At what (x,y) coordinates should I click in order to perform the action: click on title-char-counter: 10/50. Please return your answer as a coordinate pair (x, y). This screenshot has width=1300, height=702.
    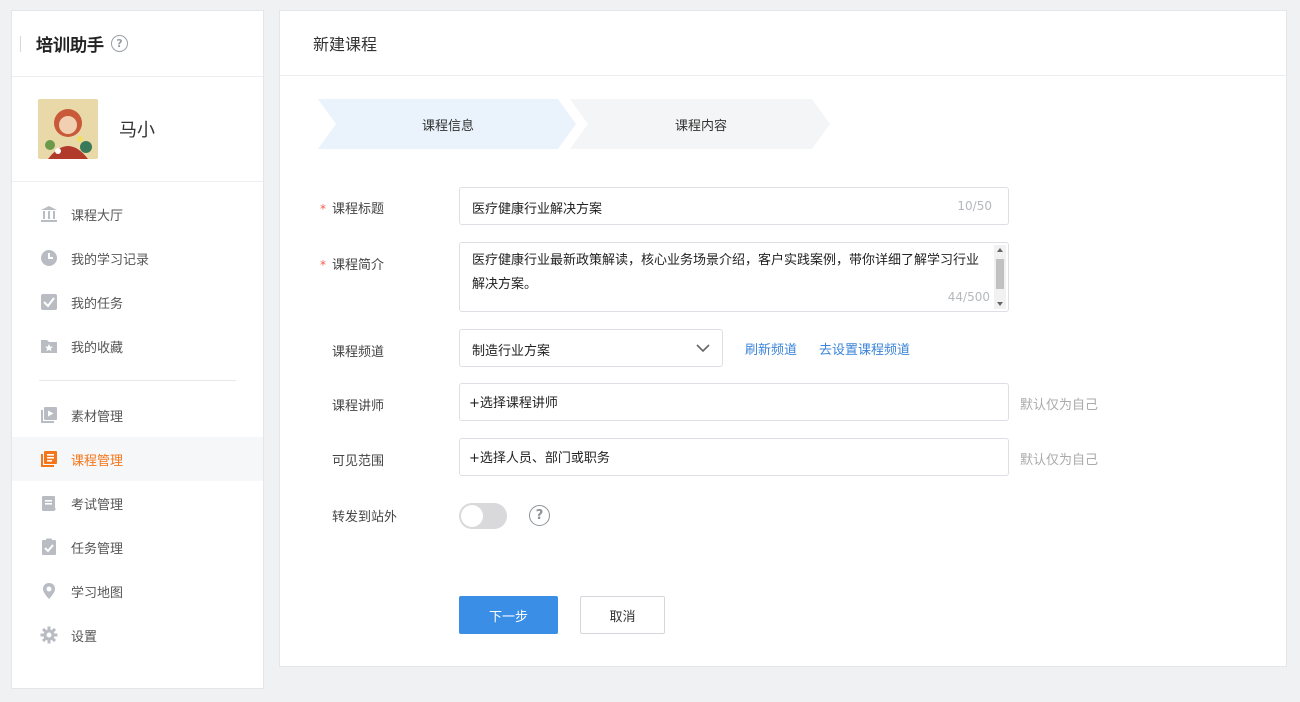
    Looking at the image, I should click on (974, 206).